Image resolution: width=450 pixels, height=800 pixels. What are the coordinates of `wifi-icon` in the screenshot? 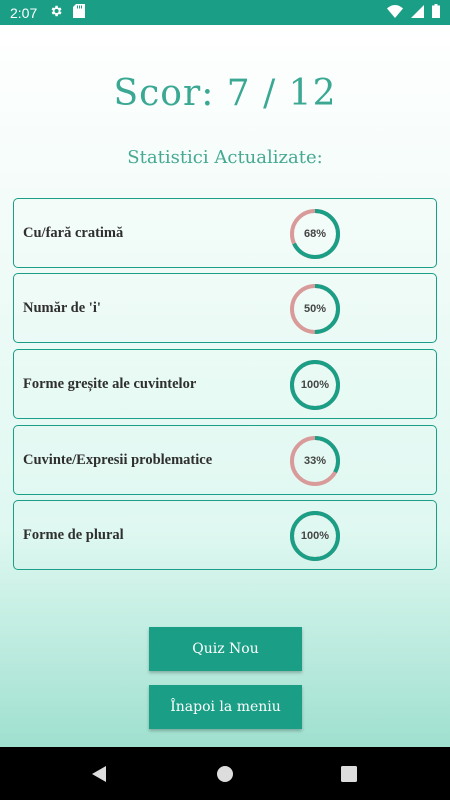 It's located at (395, 12).